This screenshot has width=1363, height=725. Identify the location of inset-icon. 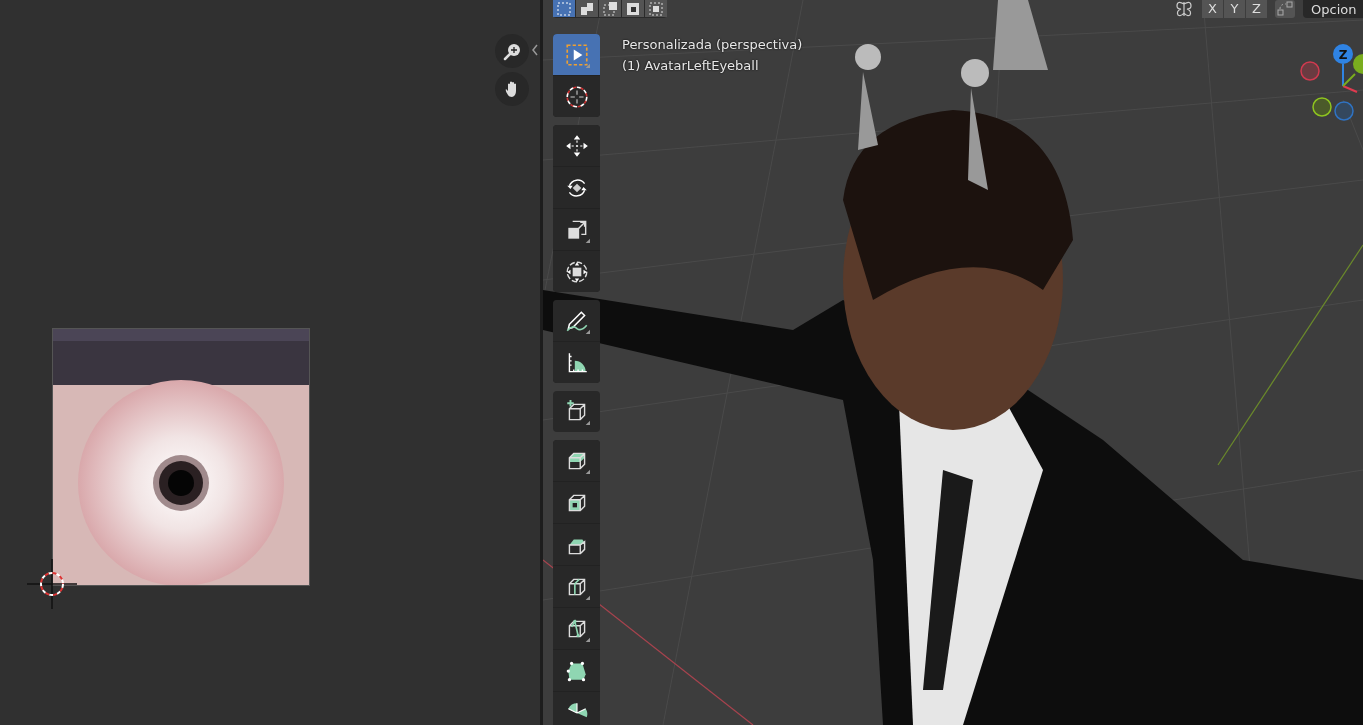
(576, 502).